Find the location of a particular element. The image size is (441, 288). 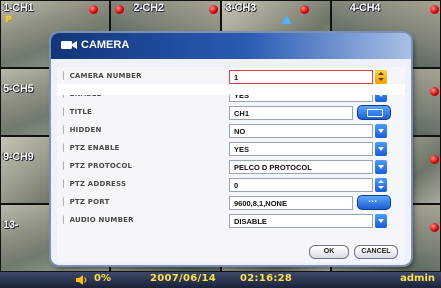

ptz-enable-select: YES is located at coordinates (301, 149).